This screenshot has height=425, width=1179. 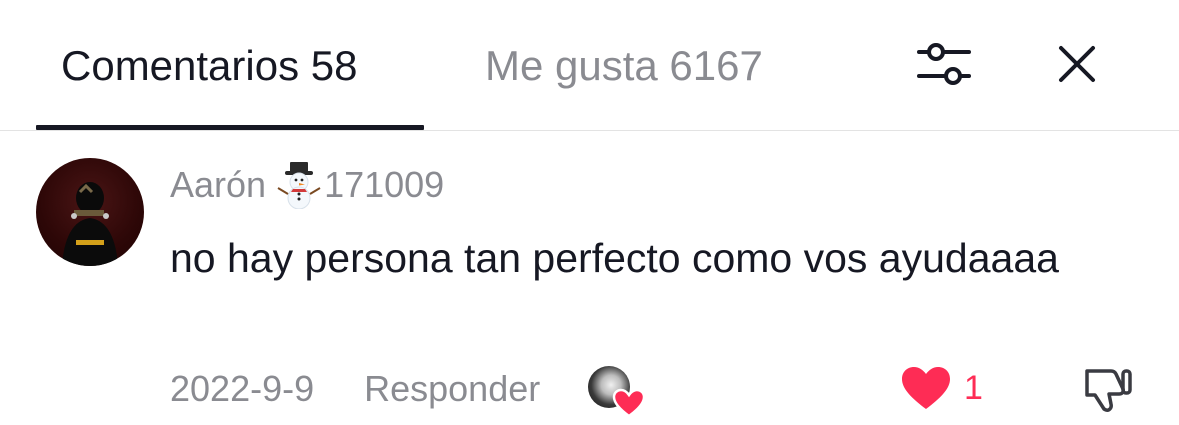 I want to click on dislike-button, so click(x=1107, y=389).